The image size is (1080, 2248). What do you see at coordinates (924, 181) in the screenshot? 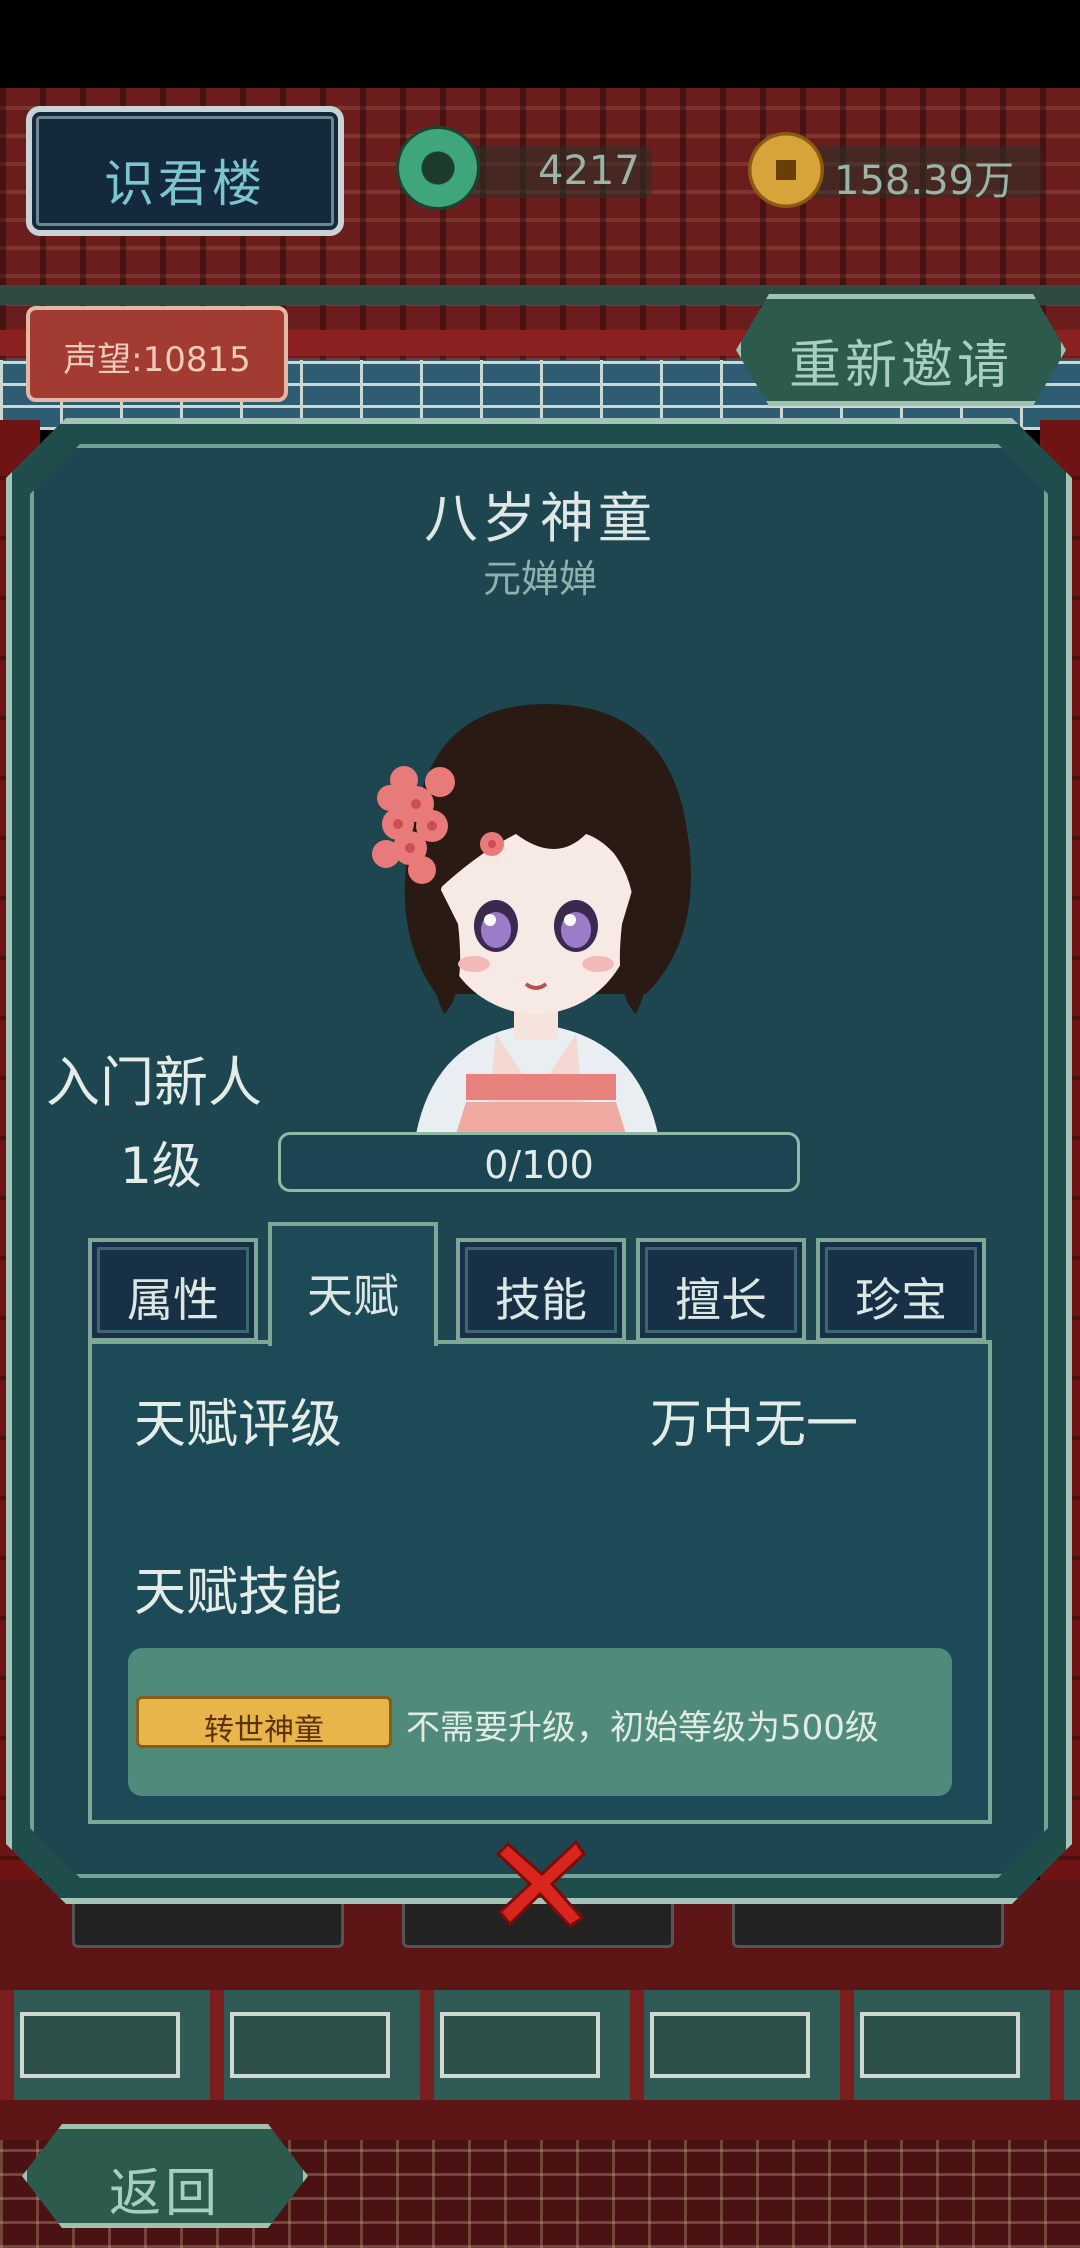
I see `gold-amount: 158.39万` at bounding box center [924, 181].